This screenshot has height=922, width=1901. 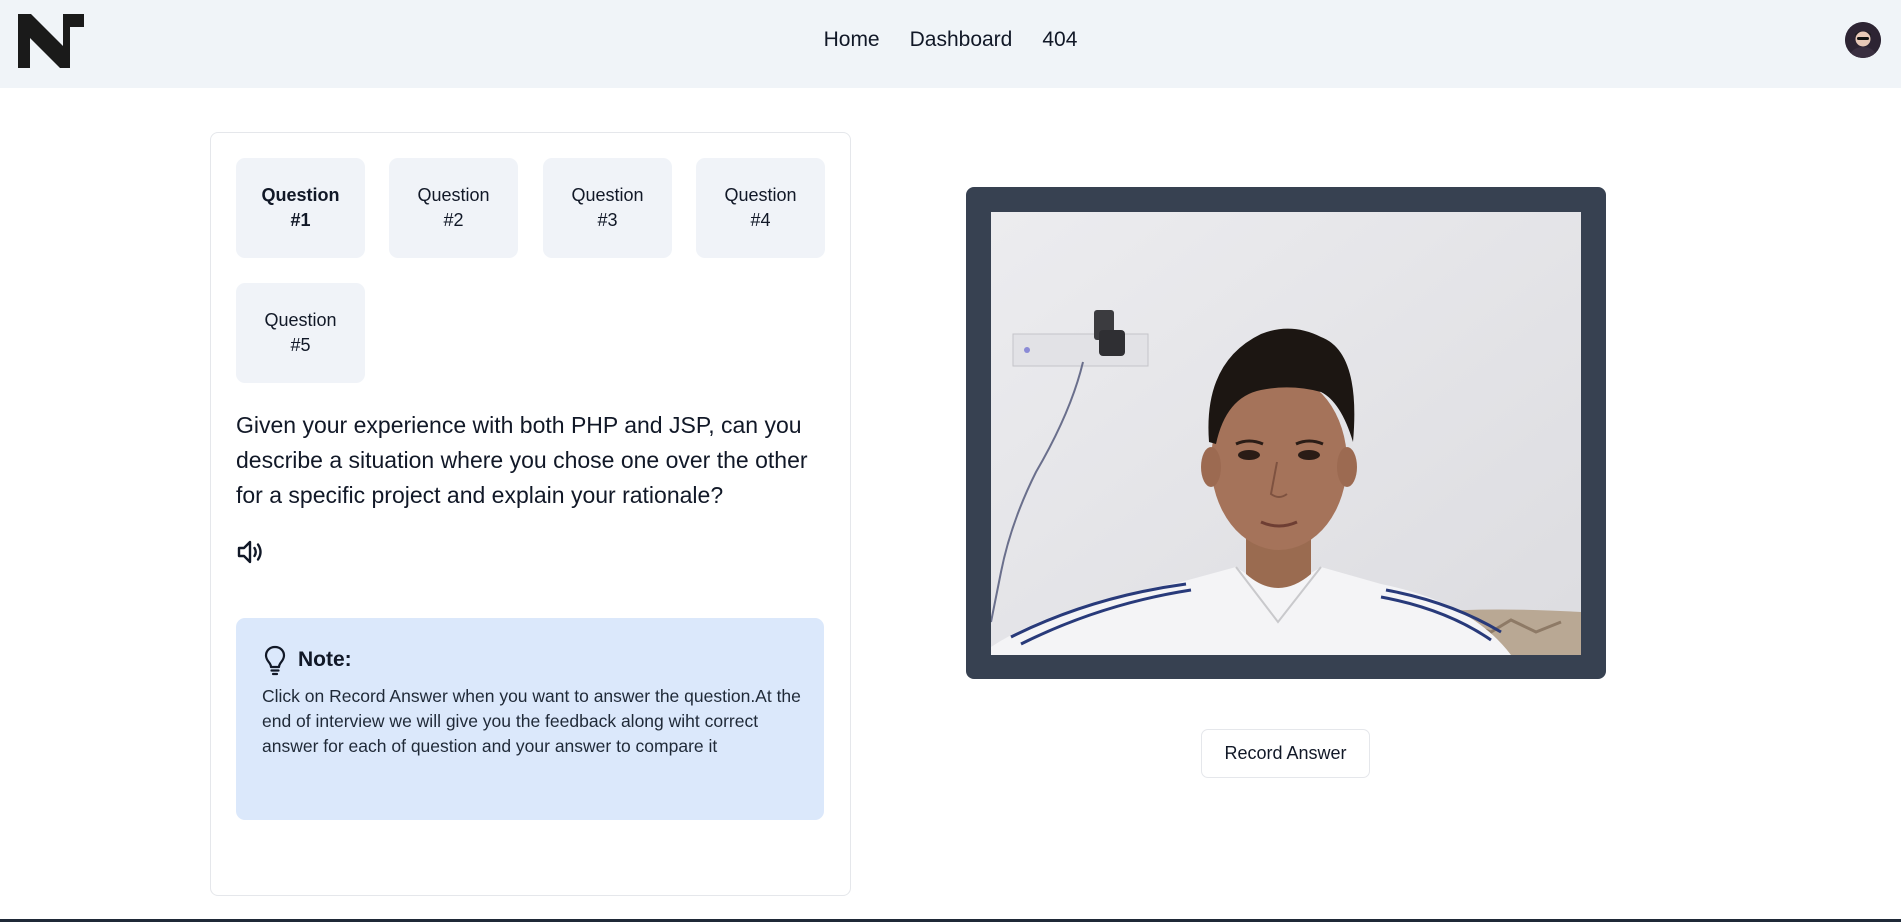 What do you see at coordinates (300, 208) in the screenshot?
I see `question-tab-1: Question #1` at bounding box center [300, 208].